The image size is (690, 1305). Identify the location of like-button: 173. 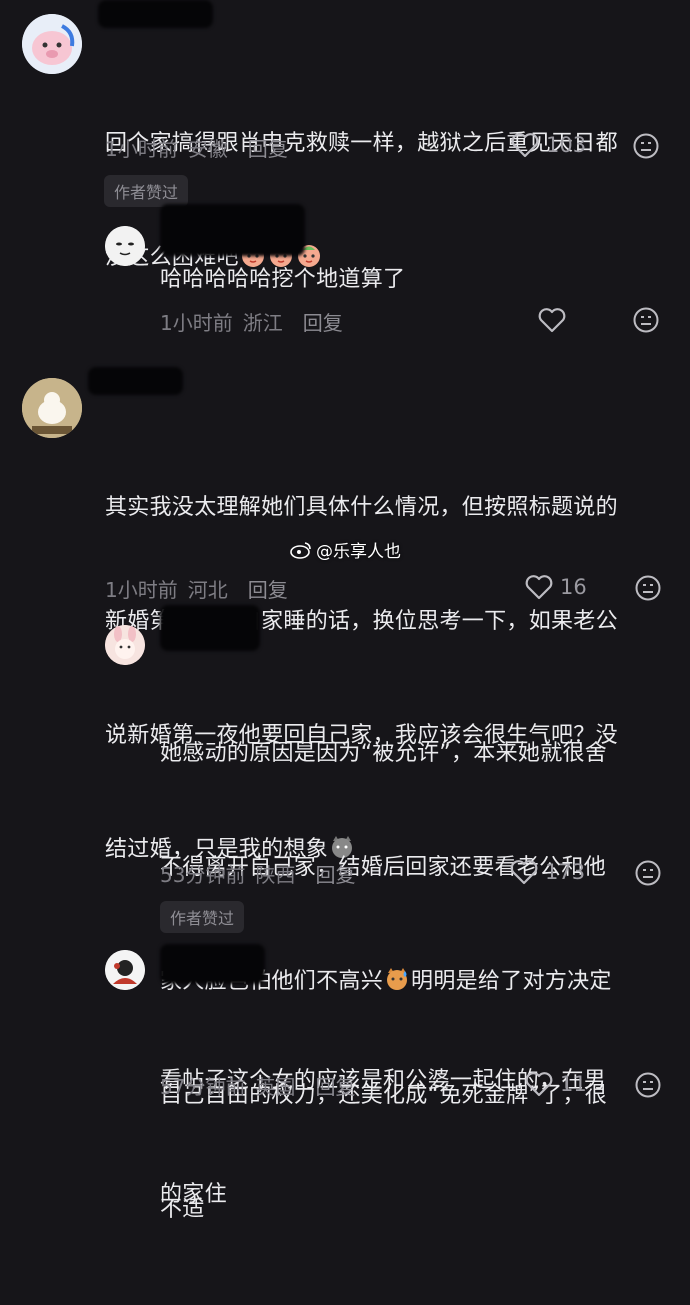
(547, 872).